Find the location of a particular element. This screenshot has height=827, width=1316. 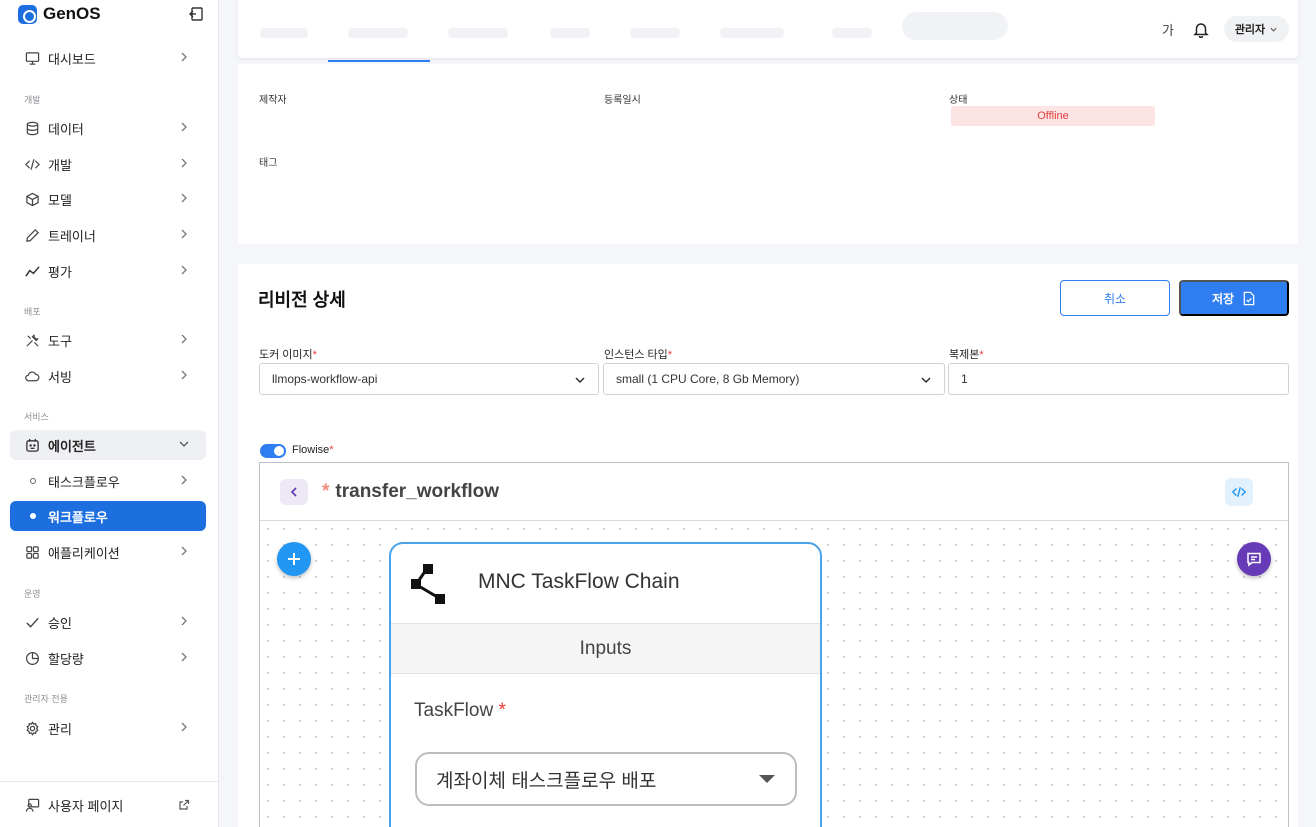

sidebar-item-application: 애플리케이션 is located at coordinates (108, 552).